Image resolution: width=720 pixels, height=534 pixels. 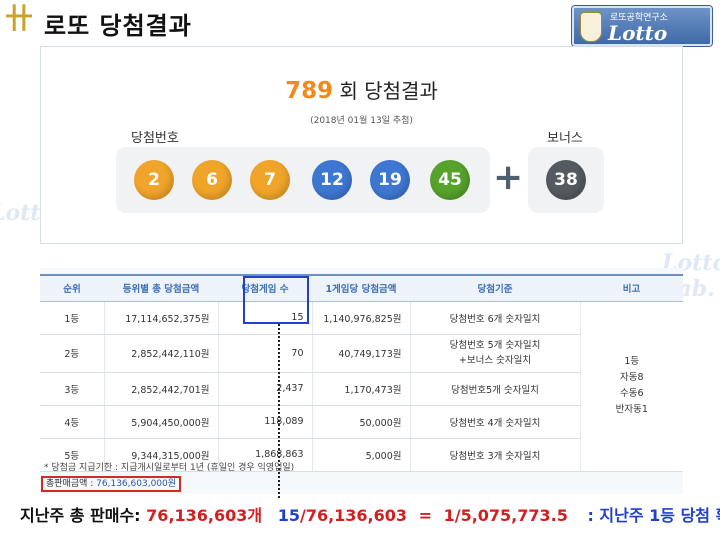 I want to click on flask-icon, so click(x=591, y=27).